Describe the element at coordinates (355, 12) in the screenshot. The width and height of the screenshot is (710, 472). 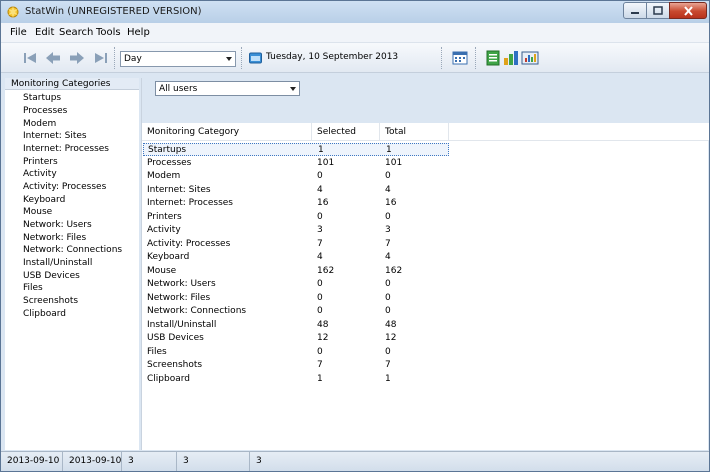
I see `title-bar: StatWin (UNREGISTERED VERSION)` at that location.